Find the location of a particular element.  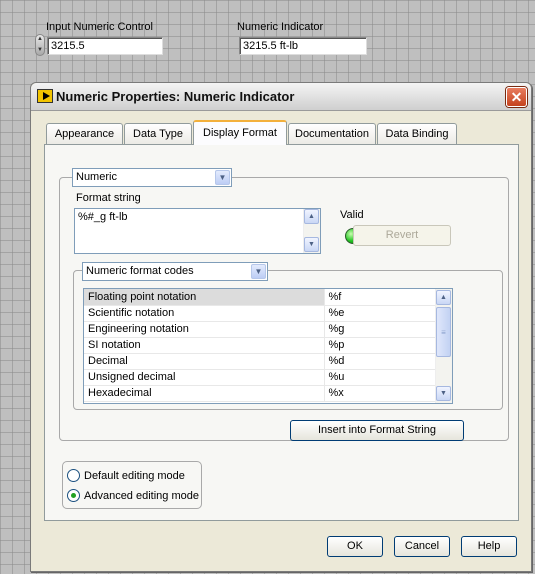

numeric-control-input: 3215.5 is located at coordinates (105, 46).